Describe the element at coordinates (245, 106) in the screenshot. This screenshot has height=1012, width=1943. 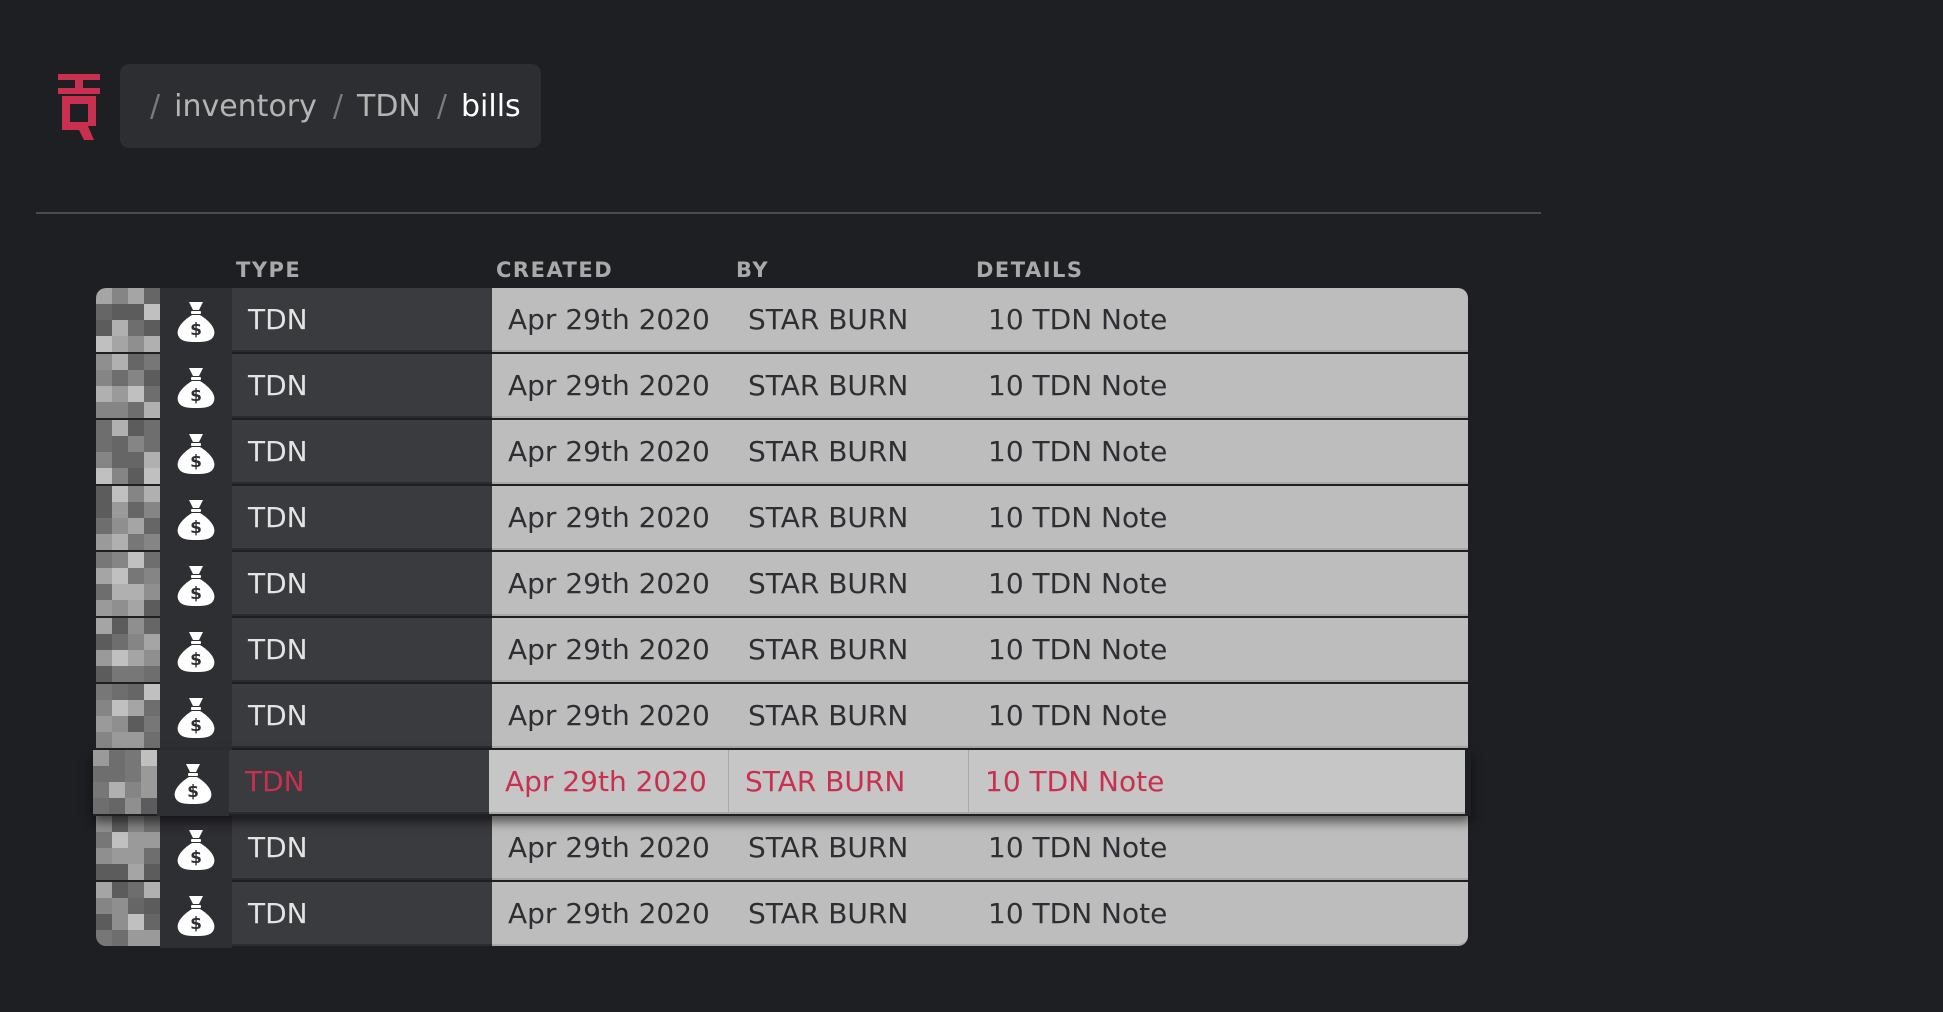
I see `breadcrumb-item-inventory: inventory` at that location.